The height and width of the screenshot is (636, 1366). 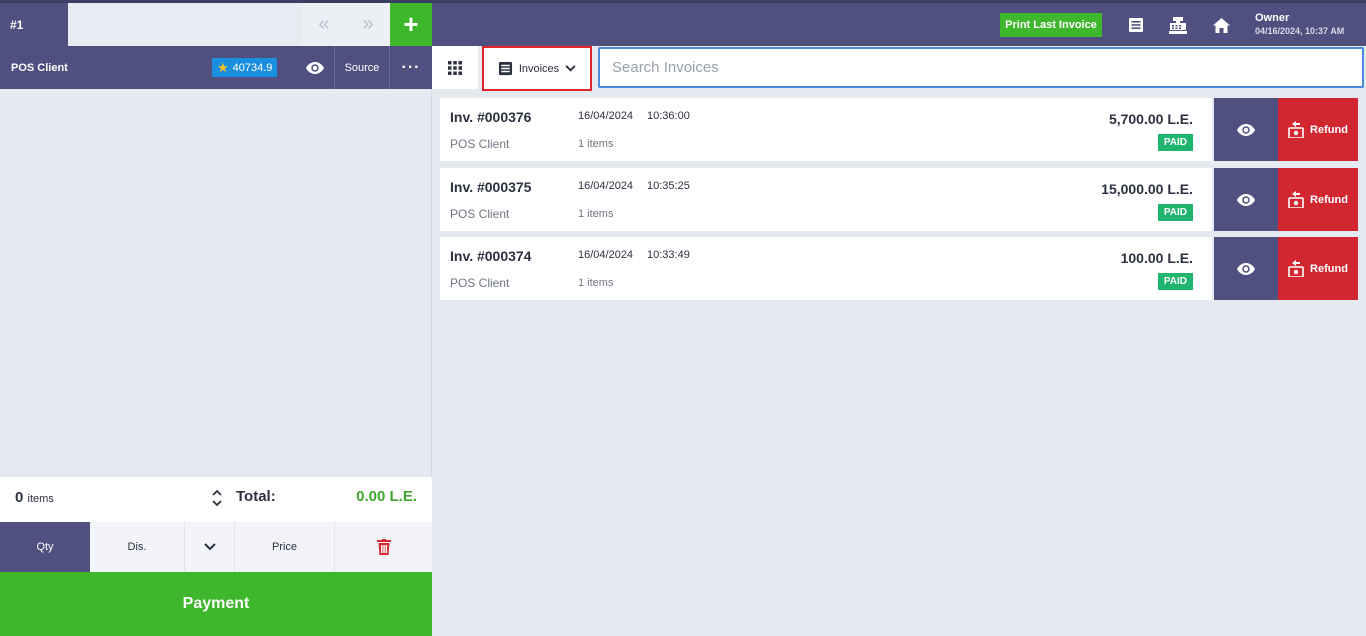 I want to click on invoice-number: Inv. #000376, so click(x=491, y=117).